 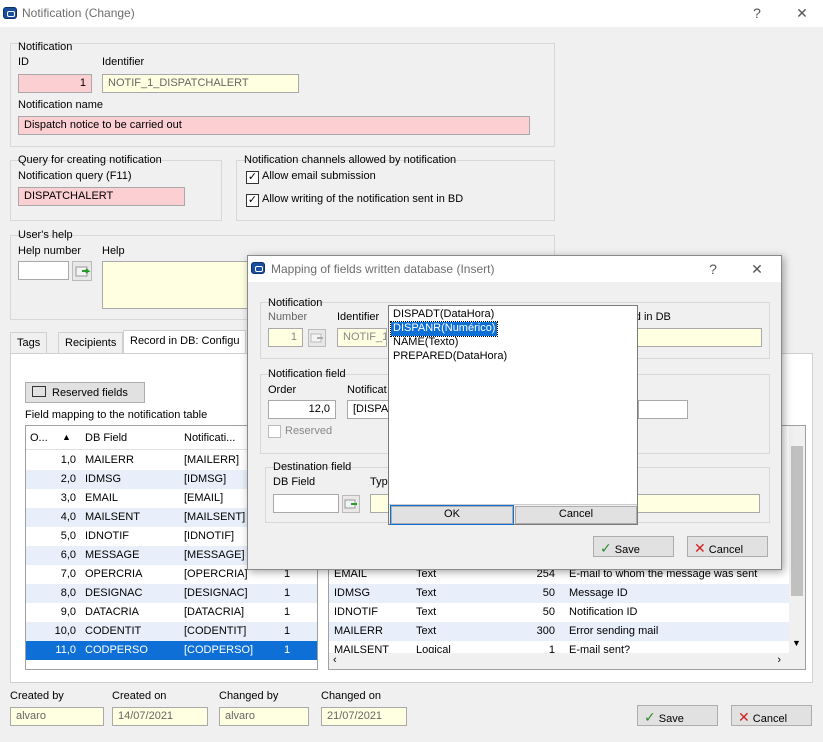 What do you see at coordinates (114, 574) in the screenshot?
I see `row-db-field: OPERCRIA` at bounding box center [114, 574].